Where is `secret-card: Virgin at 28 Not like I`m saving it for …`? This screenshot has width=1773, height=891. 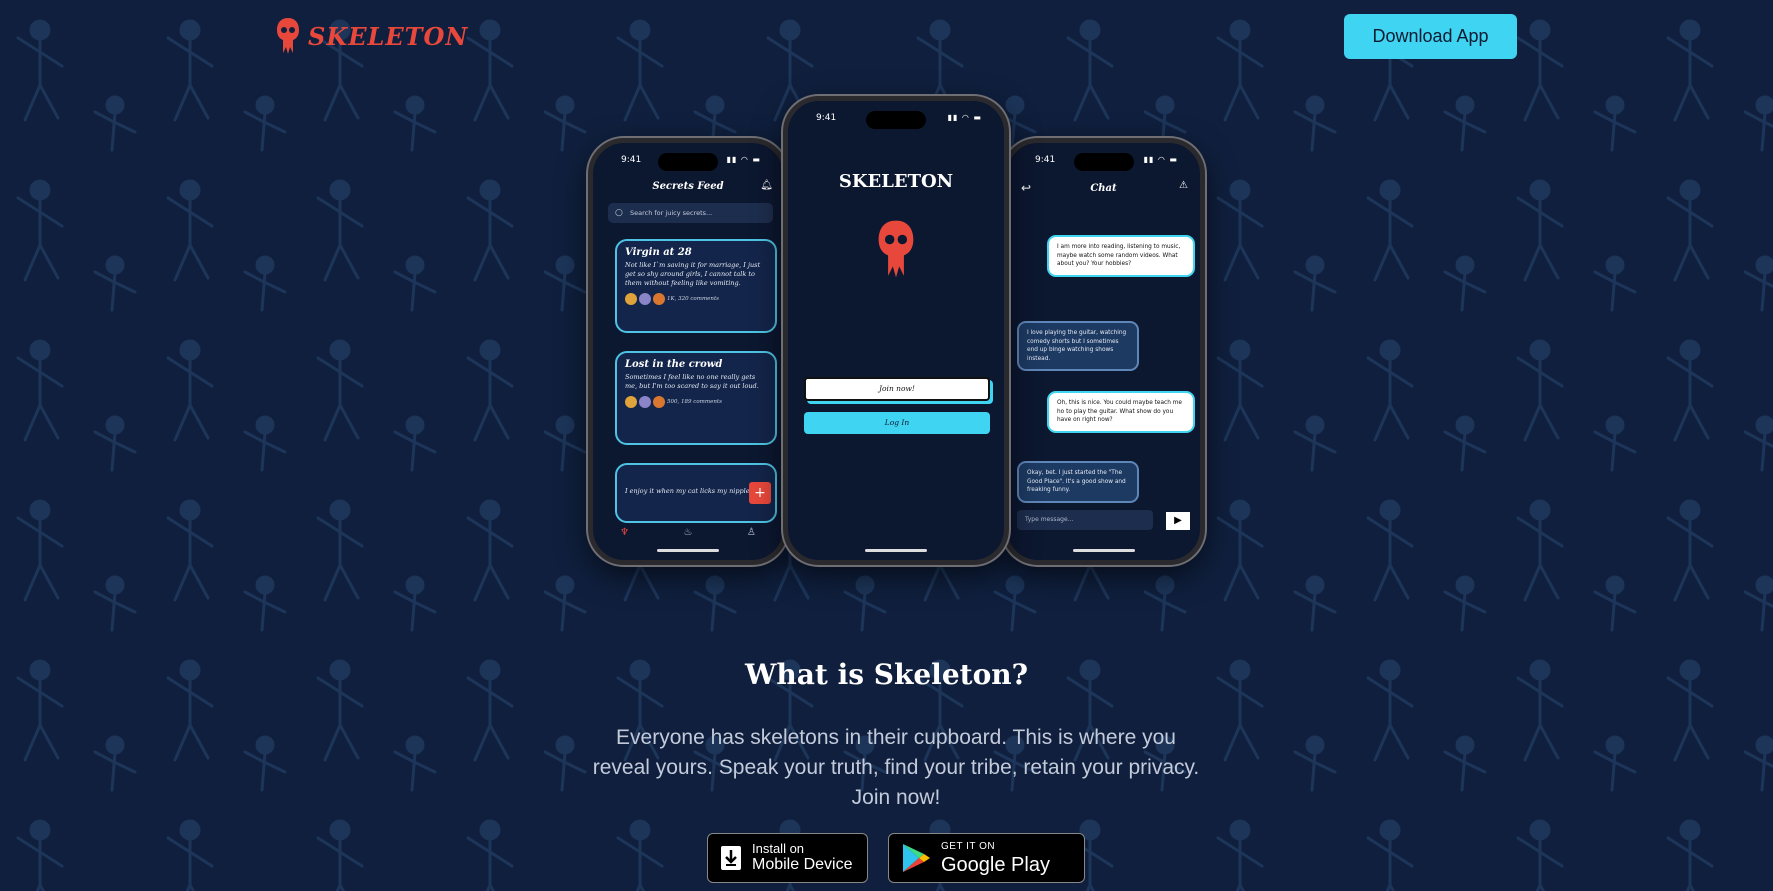 secret-card: Virgin at 28 Not like I`m saving it for … is located at coordinates (696, 286).